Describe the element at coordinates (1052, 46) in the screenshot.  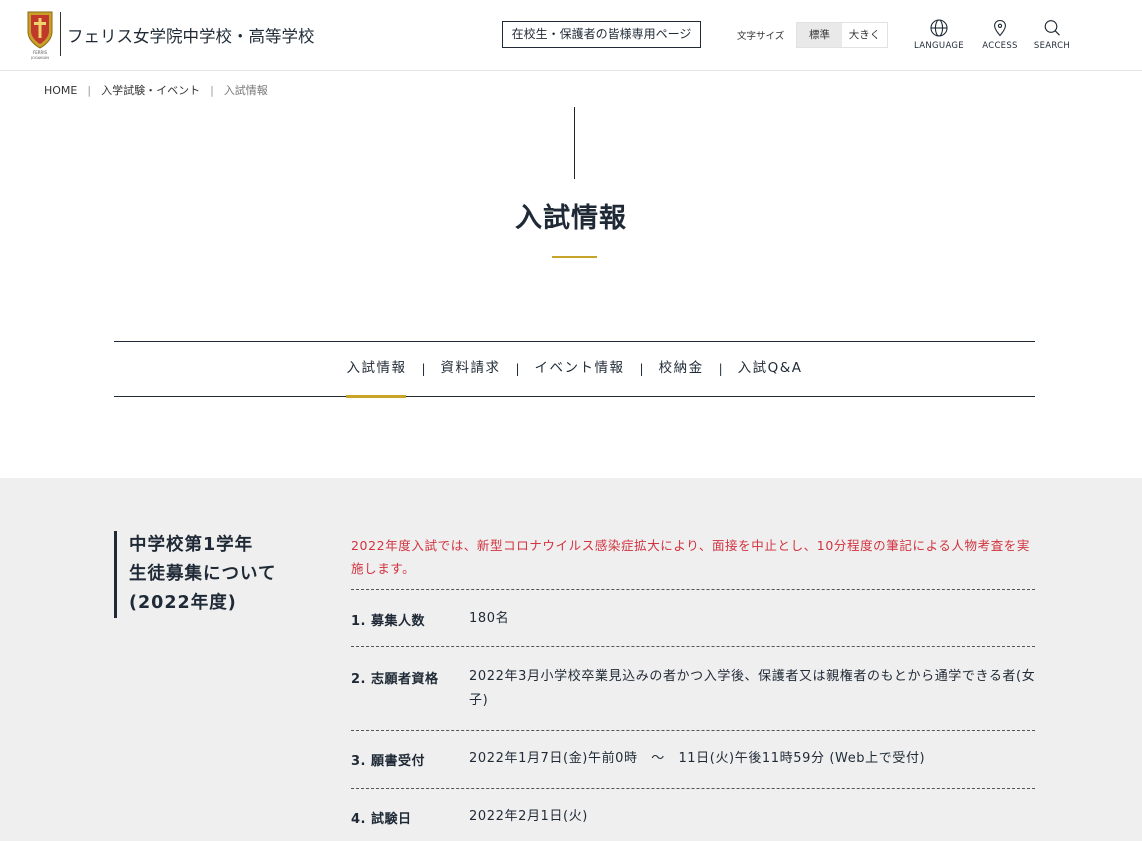
I see `search-label: SEARCH` at that location.